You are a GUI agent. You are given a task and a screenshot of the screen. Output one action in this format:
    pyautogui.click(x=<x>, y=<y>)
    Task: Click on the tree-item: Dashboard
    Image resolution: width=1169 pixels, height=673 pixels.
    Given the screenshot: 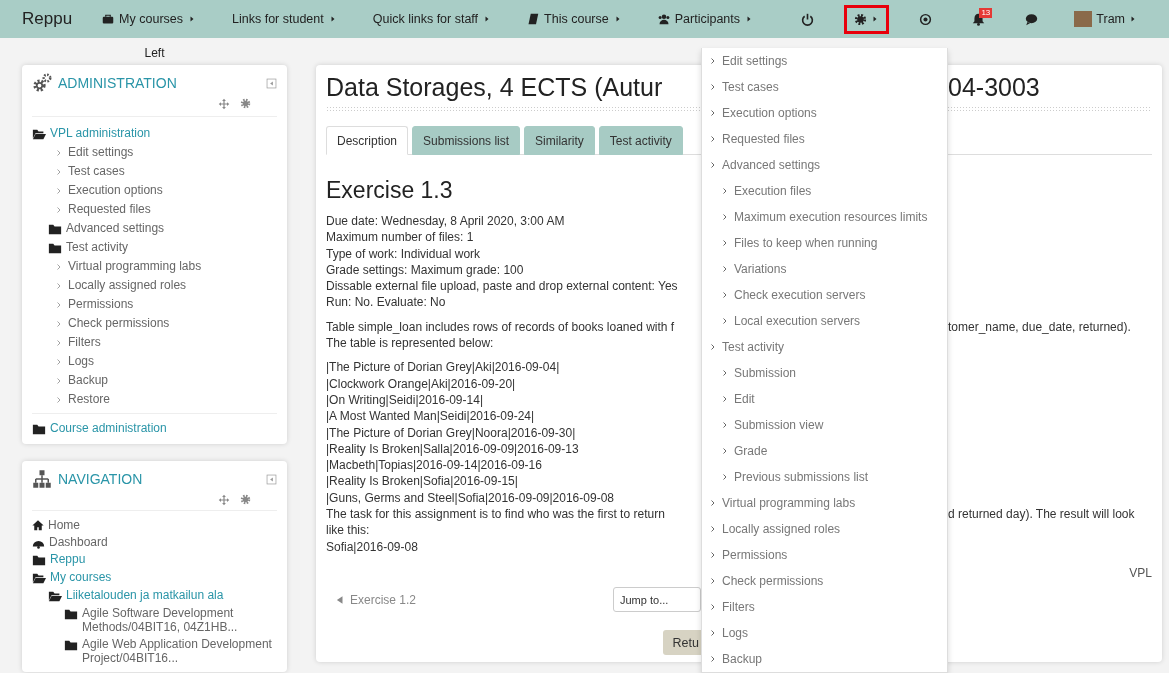 What is the action you would take?
    pyautogui.click(x=78, y=541)
    